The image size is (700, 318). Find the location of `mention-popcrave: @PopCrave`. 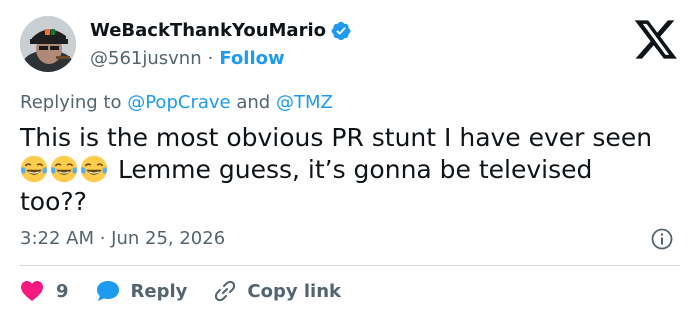

mention-popcrave: @PopCrave is located at coordinates (178, 102).